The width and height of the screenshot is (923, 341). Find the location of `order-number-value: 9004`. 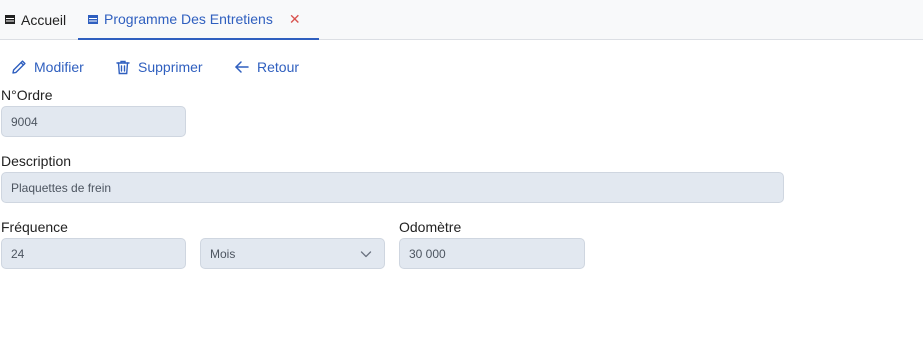

order-number-value: 9004 is located at coordinates (24, 121).